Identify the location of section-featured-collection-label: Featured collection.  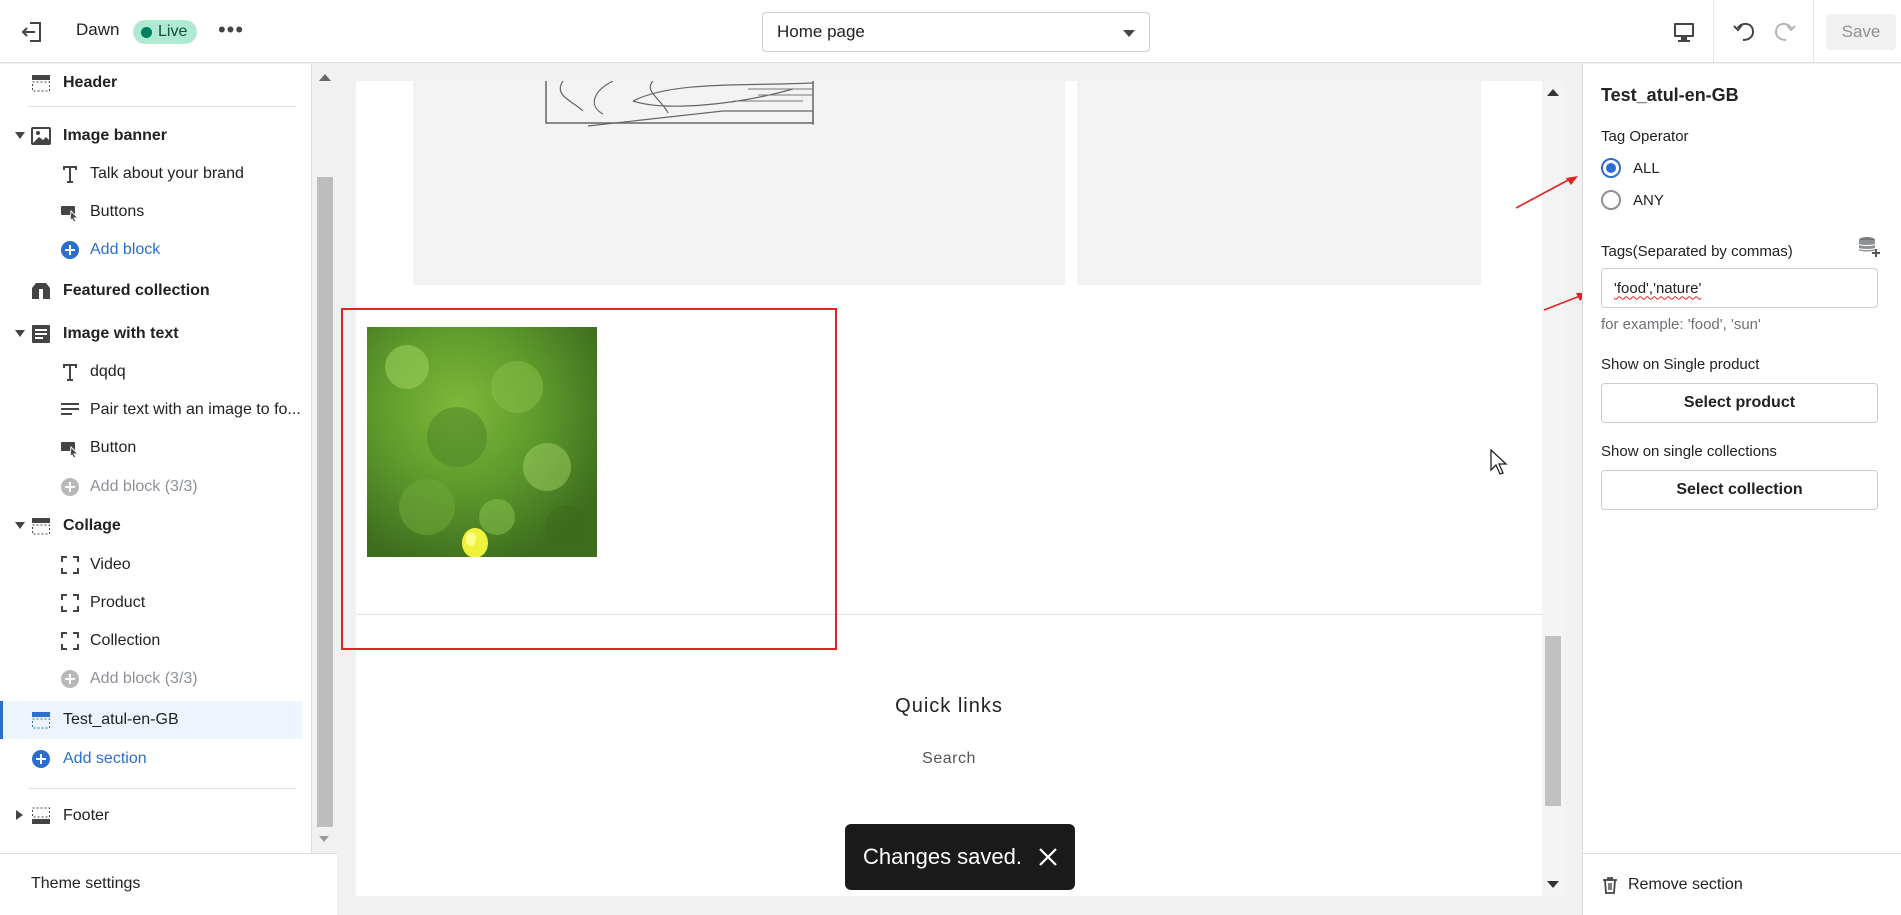
(136, 290).